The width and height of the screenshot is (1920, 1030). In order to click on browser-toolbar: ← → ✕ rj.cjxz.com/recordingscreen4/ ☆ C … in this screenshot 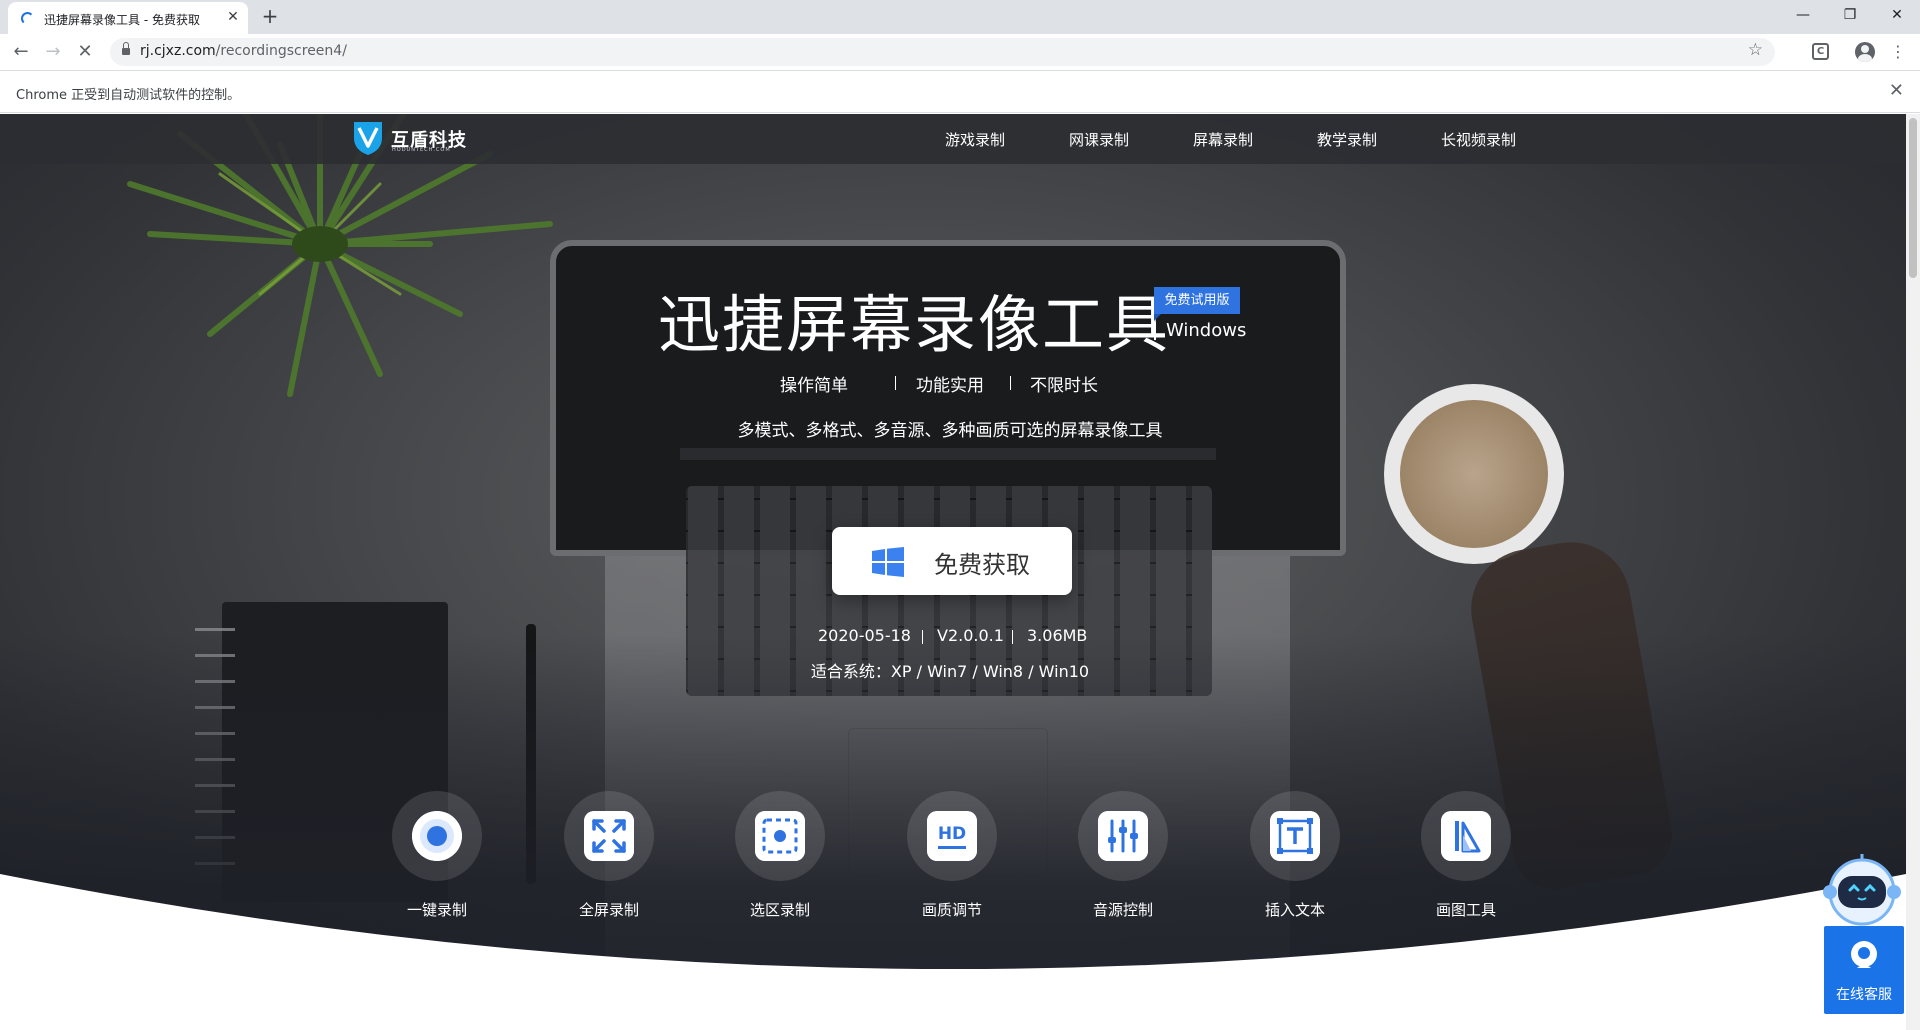, I will do `click(960, 52)`.